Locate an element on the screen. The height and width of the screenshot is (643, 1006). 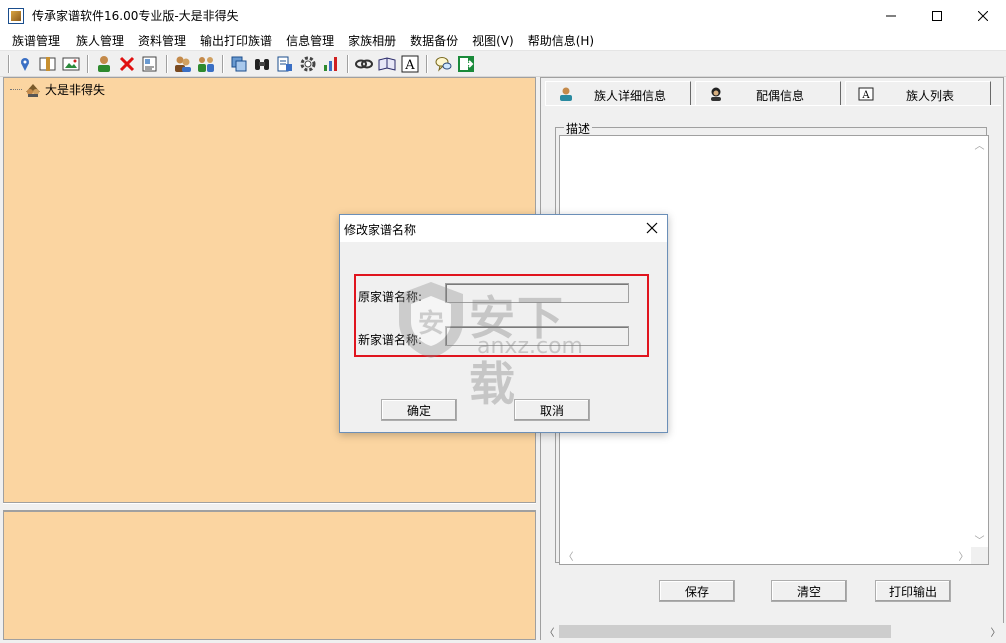
tab-member-list: A 族人列表 is located at coordinates (918, 93).